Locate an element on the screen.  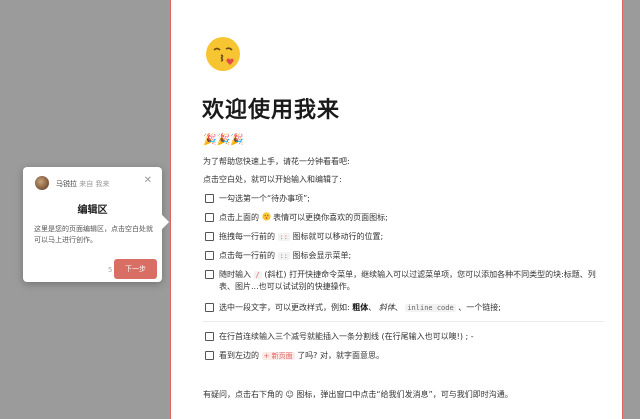
page-icon-emoji is located at coordinates (223, 54).